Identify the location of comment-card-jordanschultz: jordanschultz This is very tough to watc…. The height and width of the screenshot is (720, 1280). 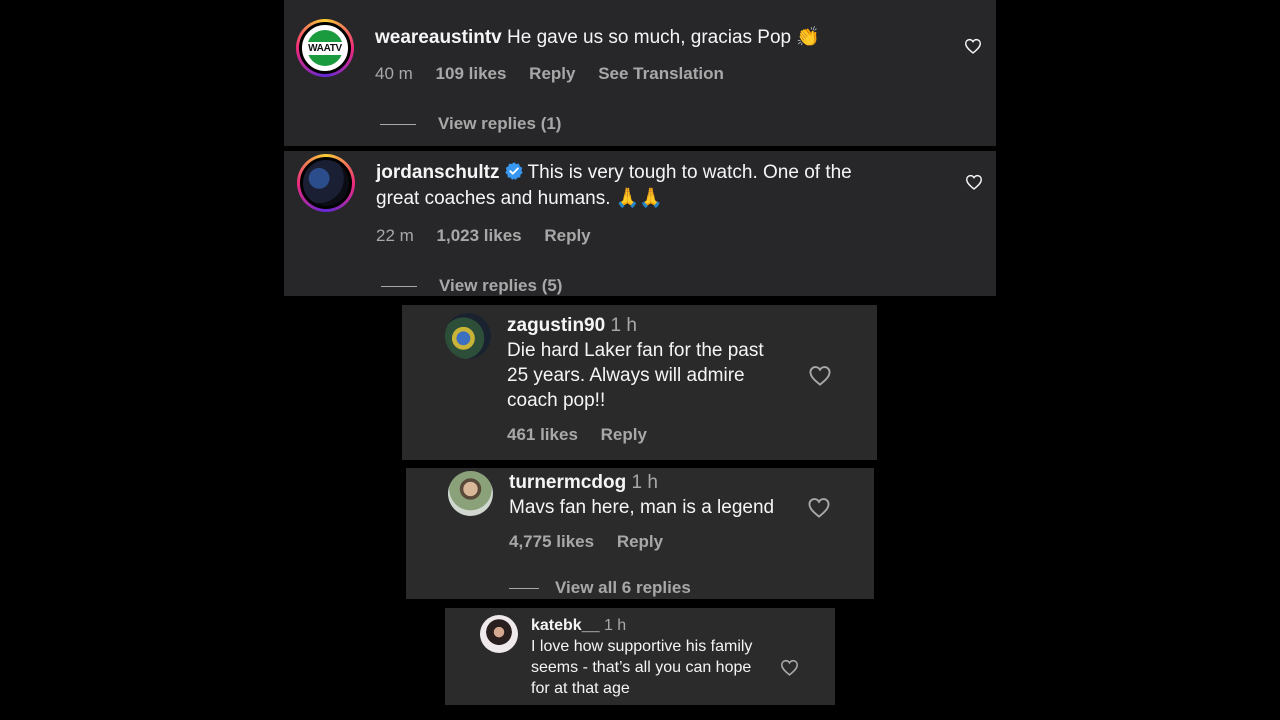
(640, 223).